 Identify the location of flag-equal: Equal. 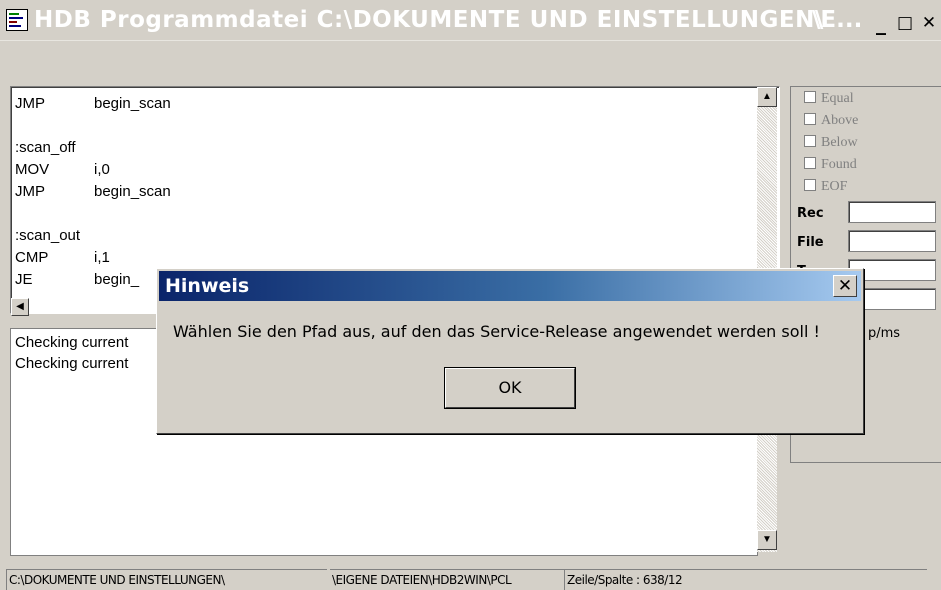
(829, 99).